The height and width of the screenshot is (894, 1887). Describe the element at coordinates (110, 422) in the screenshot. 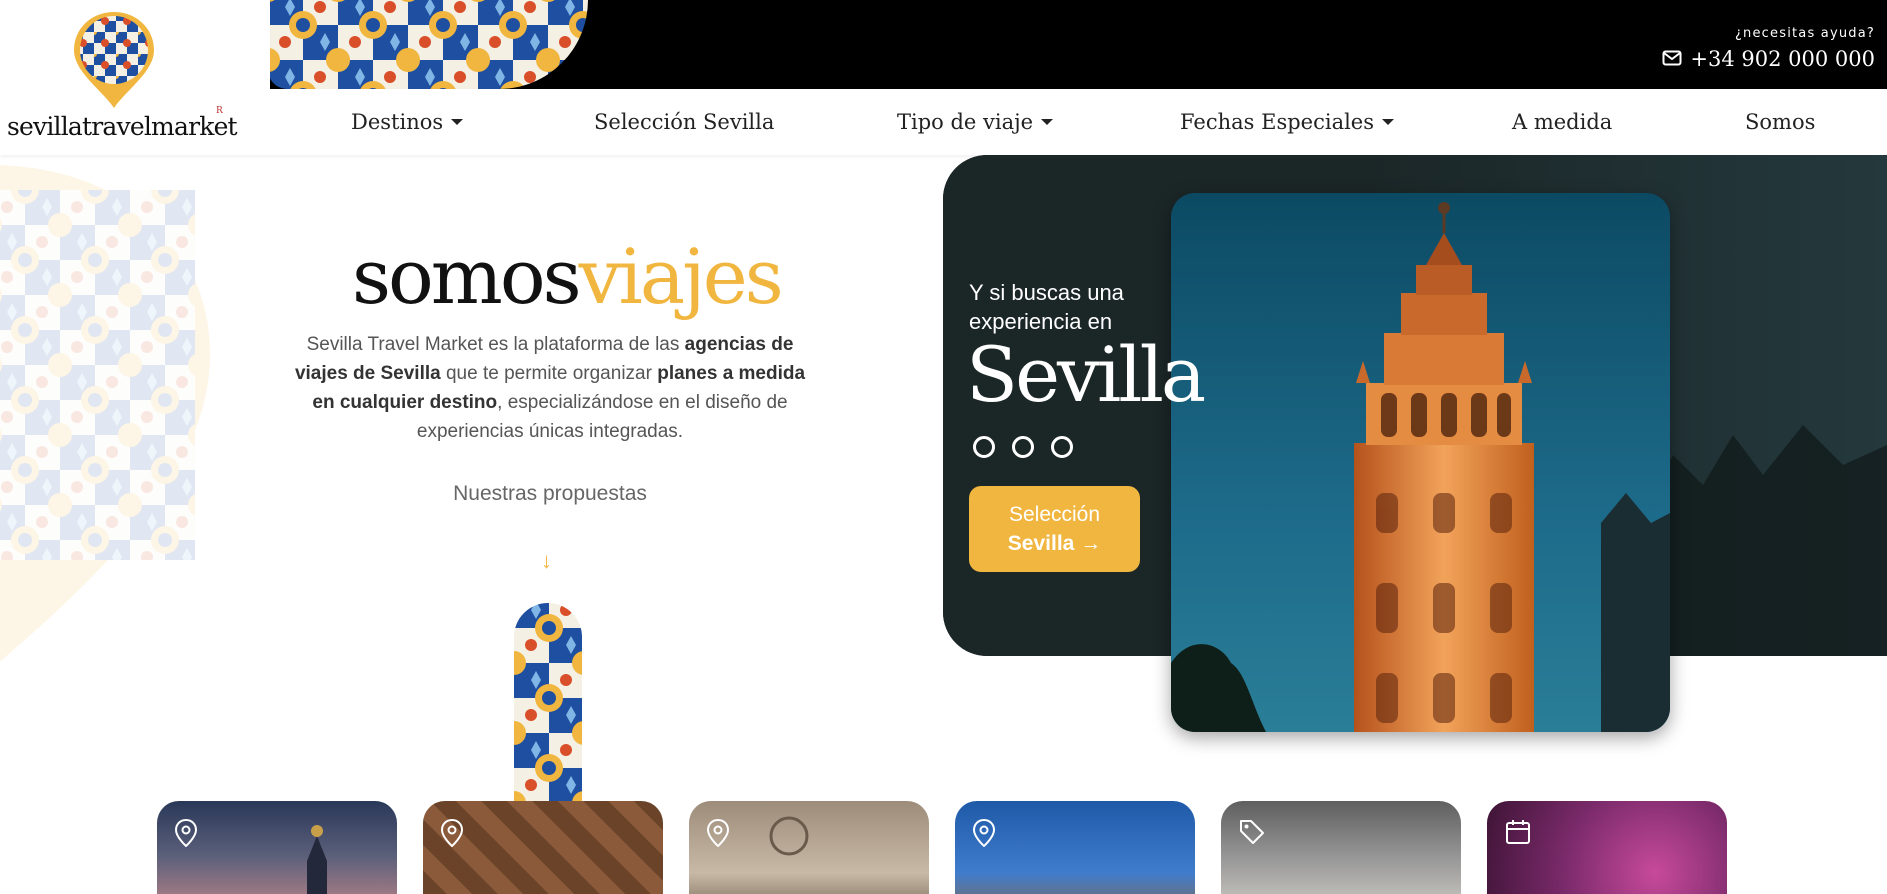

I see `decorative-pin-icon` at that location.